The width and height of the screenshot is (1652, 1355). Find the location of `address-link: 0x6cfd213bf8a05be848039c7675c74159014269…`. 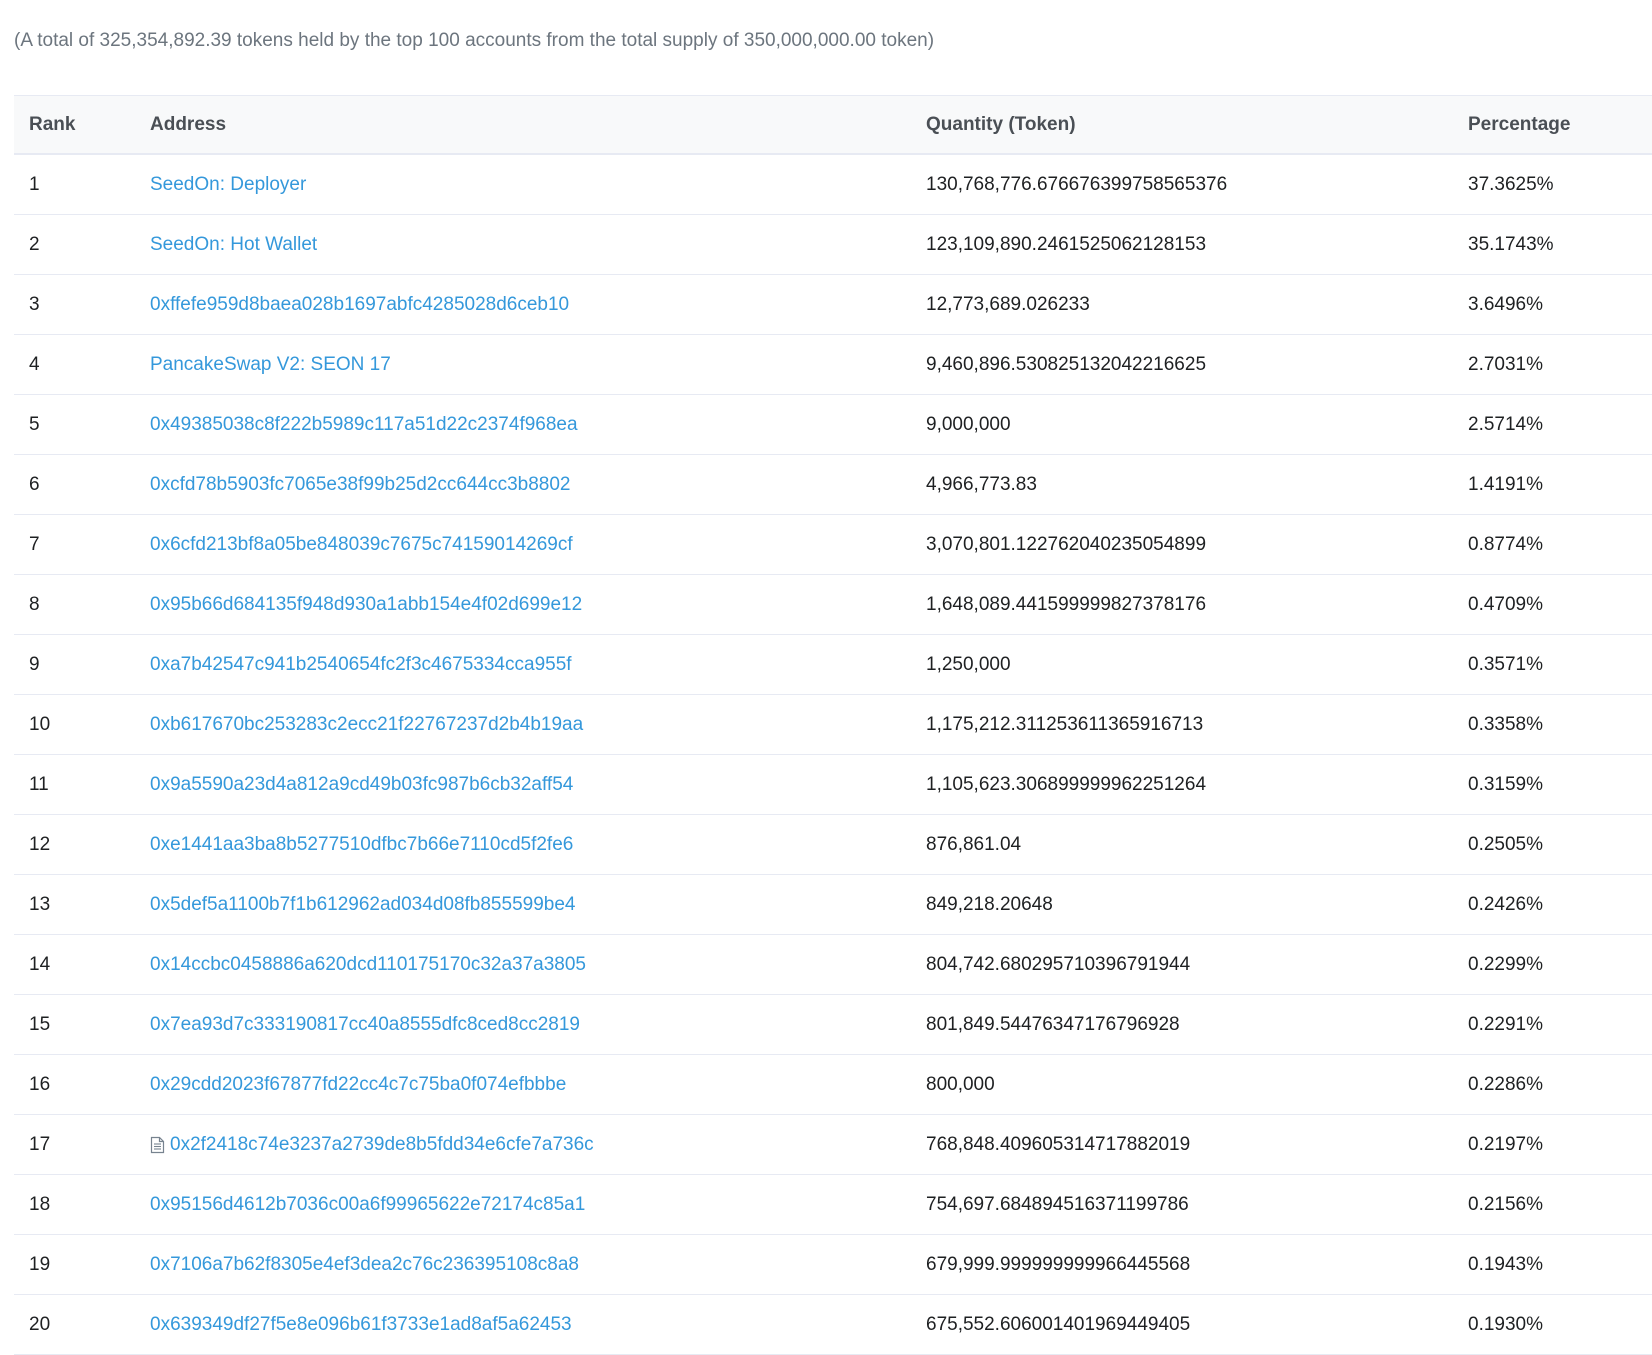

address-link: 0x6cfd213bf8a05be848039c7675c74159014269… is located at coordinates (361, 544).